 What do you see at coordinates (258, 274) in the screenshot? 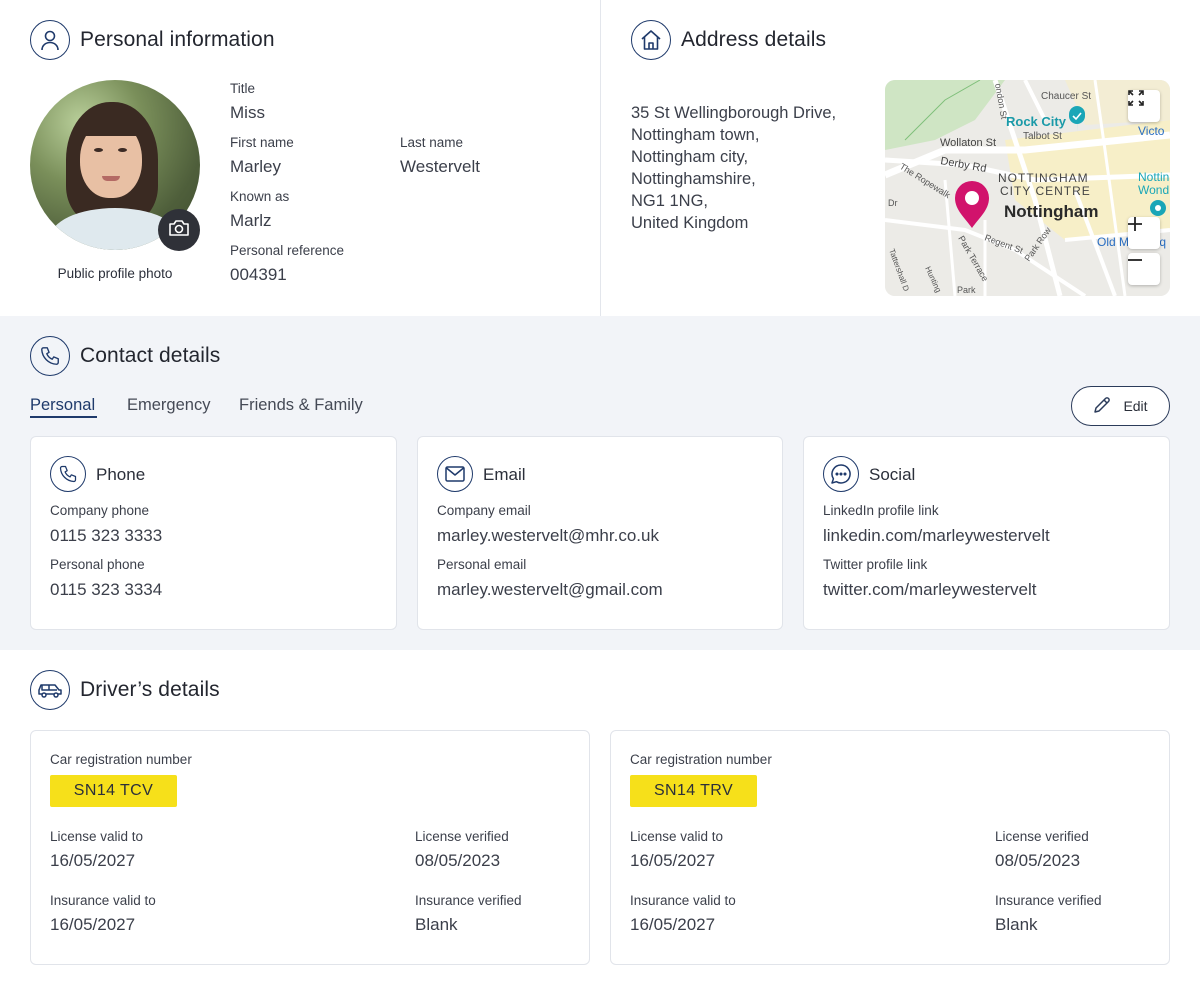
I see `personal-reference-value: 004391` at bounding box center [258, 274].